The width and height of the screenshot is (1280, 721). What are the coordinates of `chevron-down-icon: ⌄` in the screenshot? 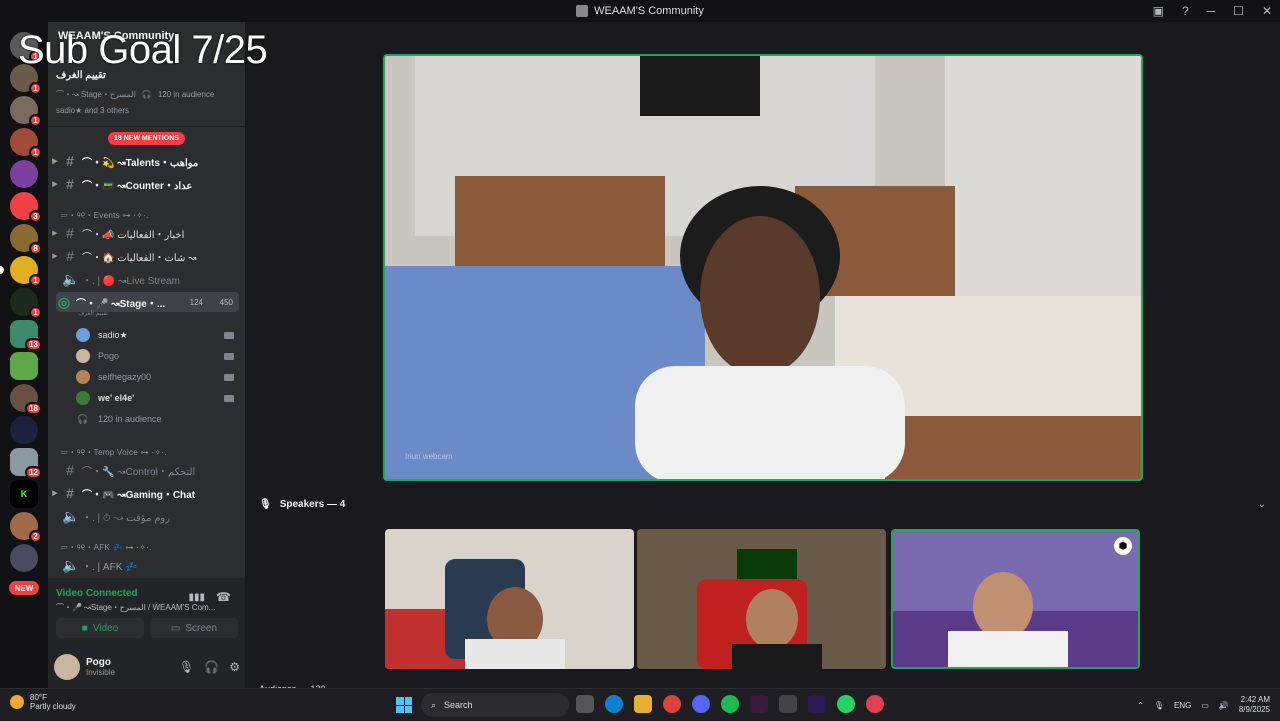 It's located at (1262, 504).